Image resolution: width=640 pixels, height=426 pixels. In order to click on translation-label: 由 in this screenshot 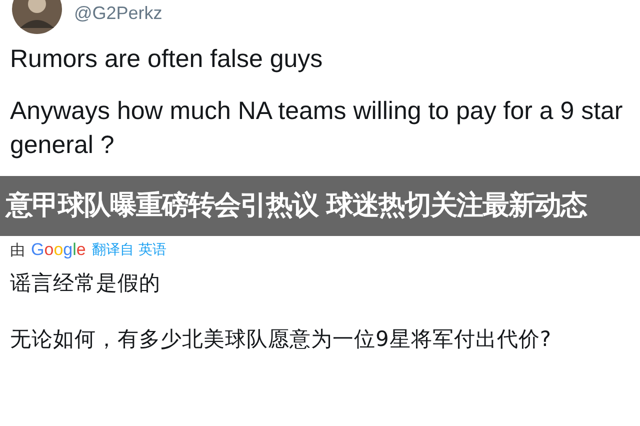, I will do `click(17, 250)`.